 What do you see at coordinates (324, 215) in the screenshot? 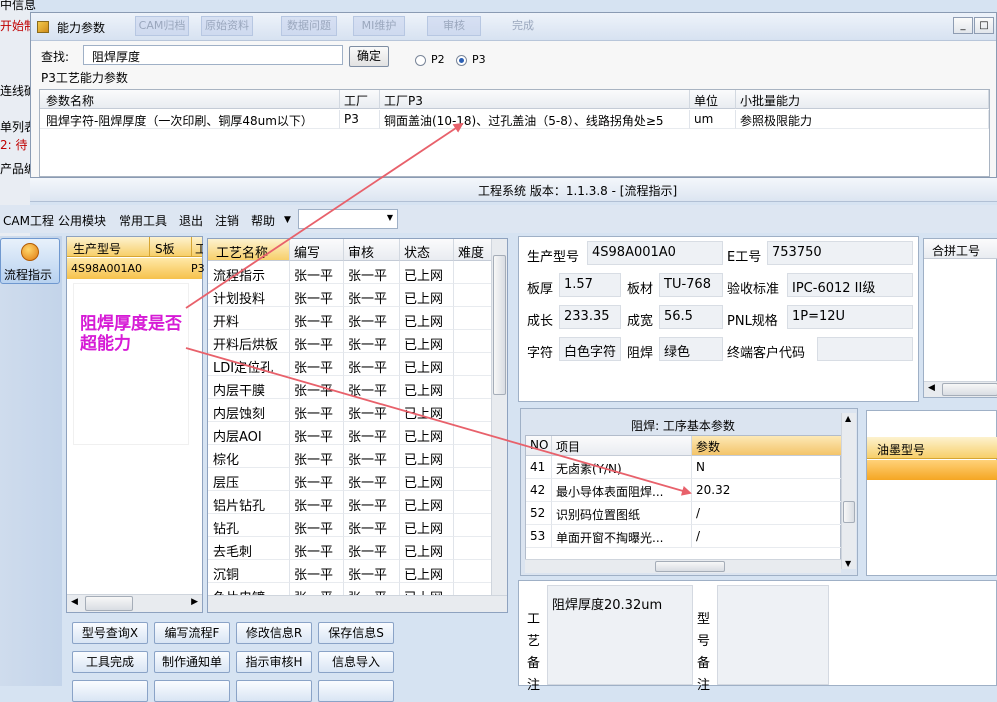
I see `arrow-to-capability` at bounding box center [324, 215].